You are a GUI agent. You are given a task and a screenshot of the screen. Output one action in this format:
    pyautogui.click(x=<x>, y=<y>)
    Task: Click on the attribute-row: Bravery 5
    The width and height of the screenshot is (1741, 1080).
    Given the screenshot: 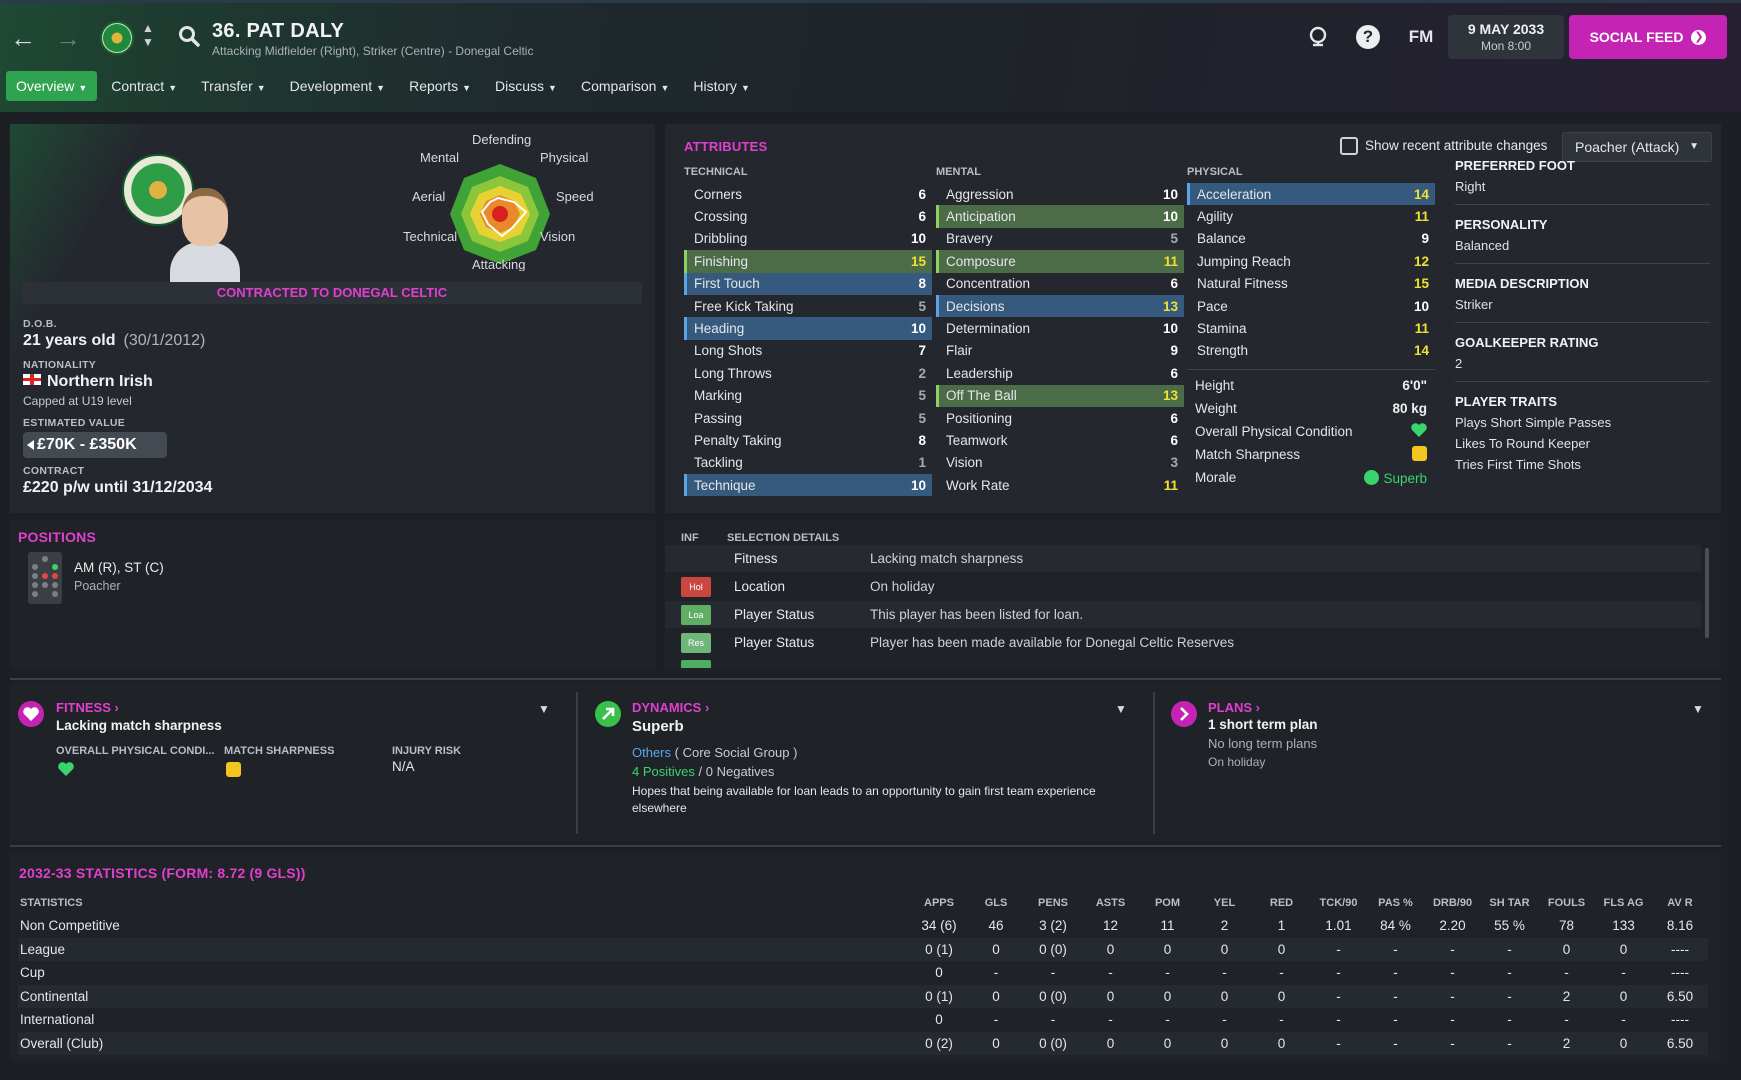 What is the action you would take?
    pyautogui.click(x=1060, y=239)
    